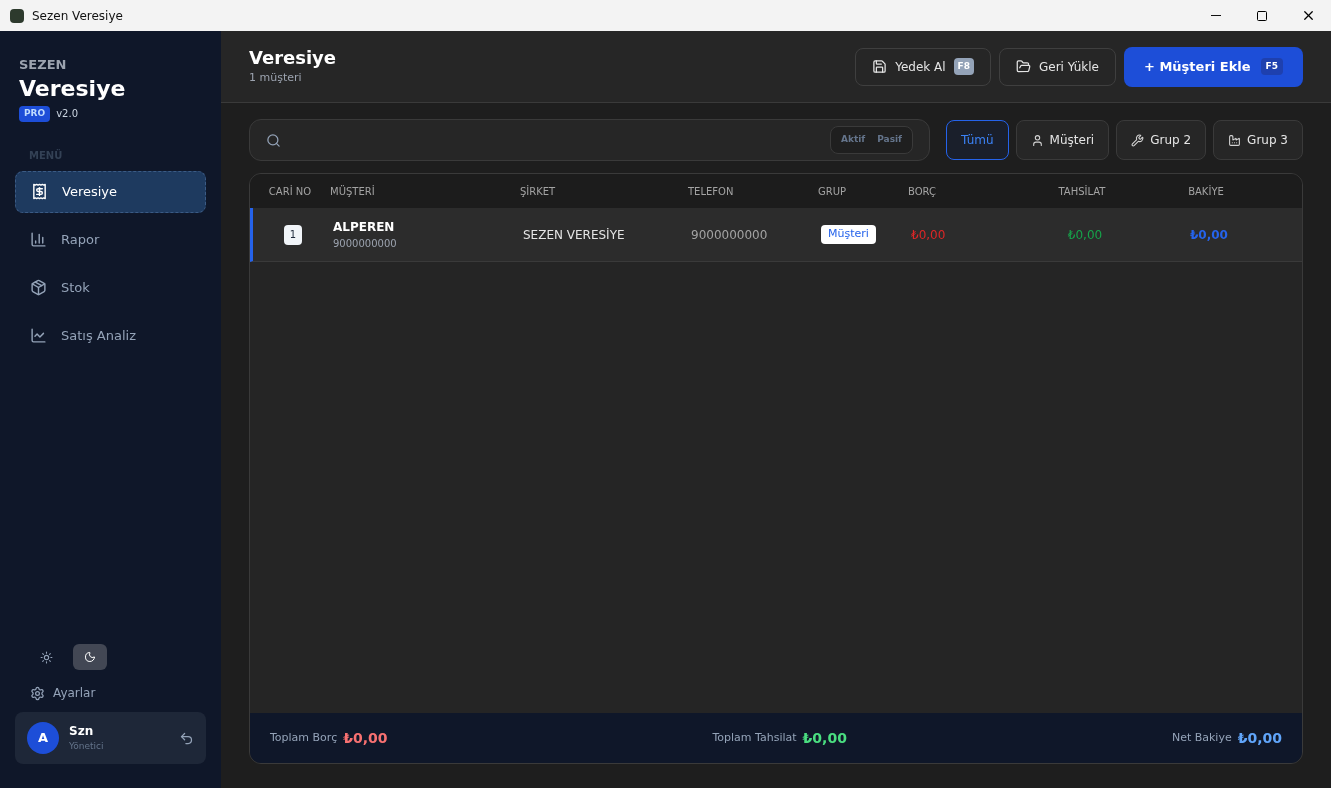 The height and width of the screenshot is (788, 1331). Describe the element at coordinates (364, 227) in the screenshot. I see `customer-name: ALPEREN` at that location.